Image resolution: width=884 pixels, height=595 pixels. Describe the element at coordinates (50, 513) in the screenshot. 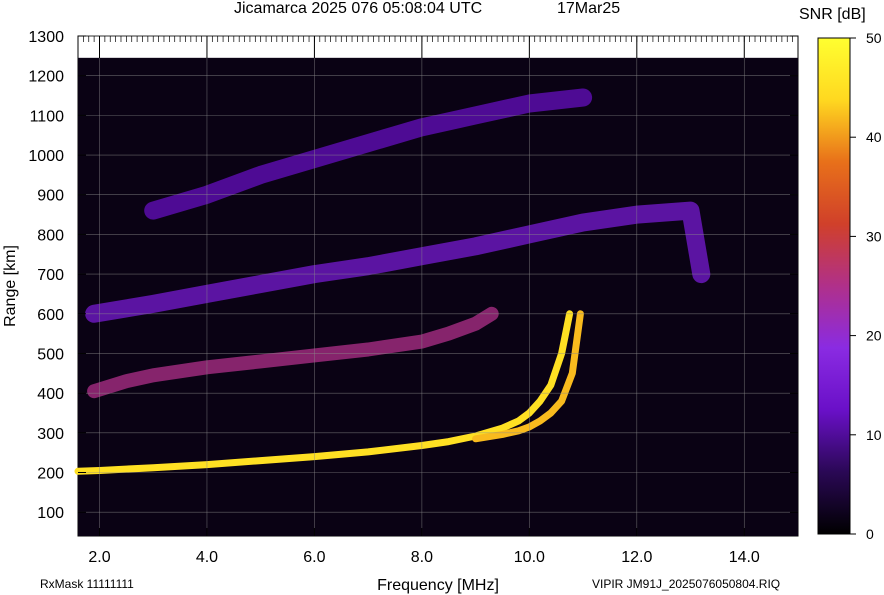

I see `y-tick-label: 100` at that location.